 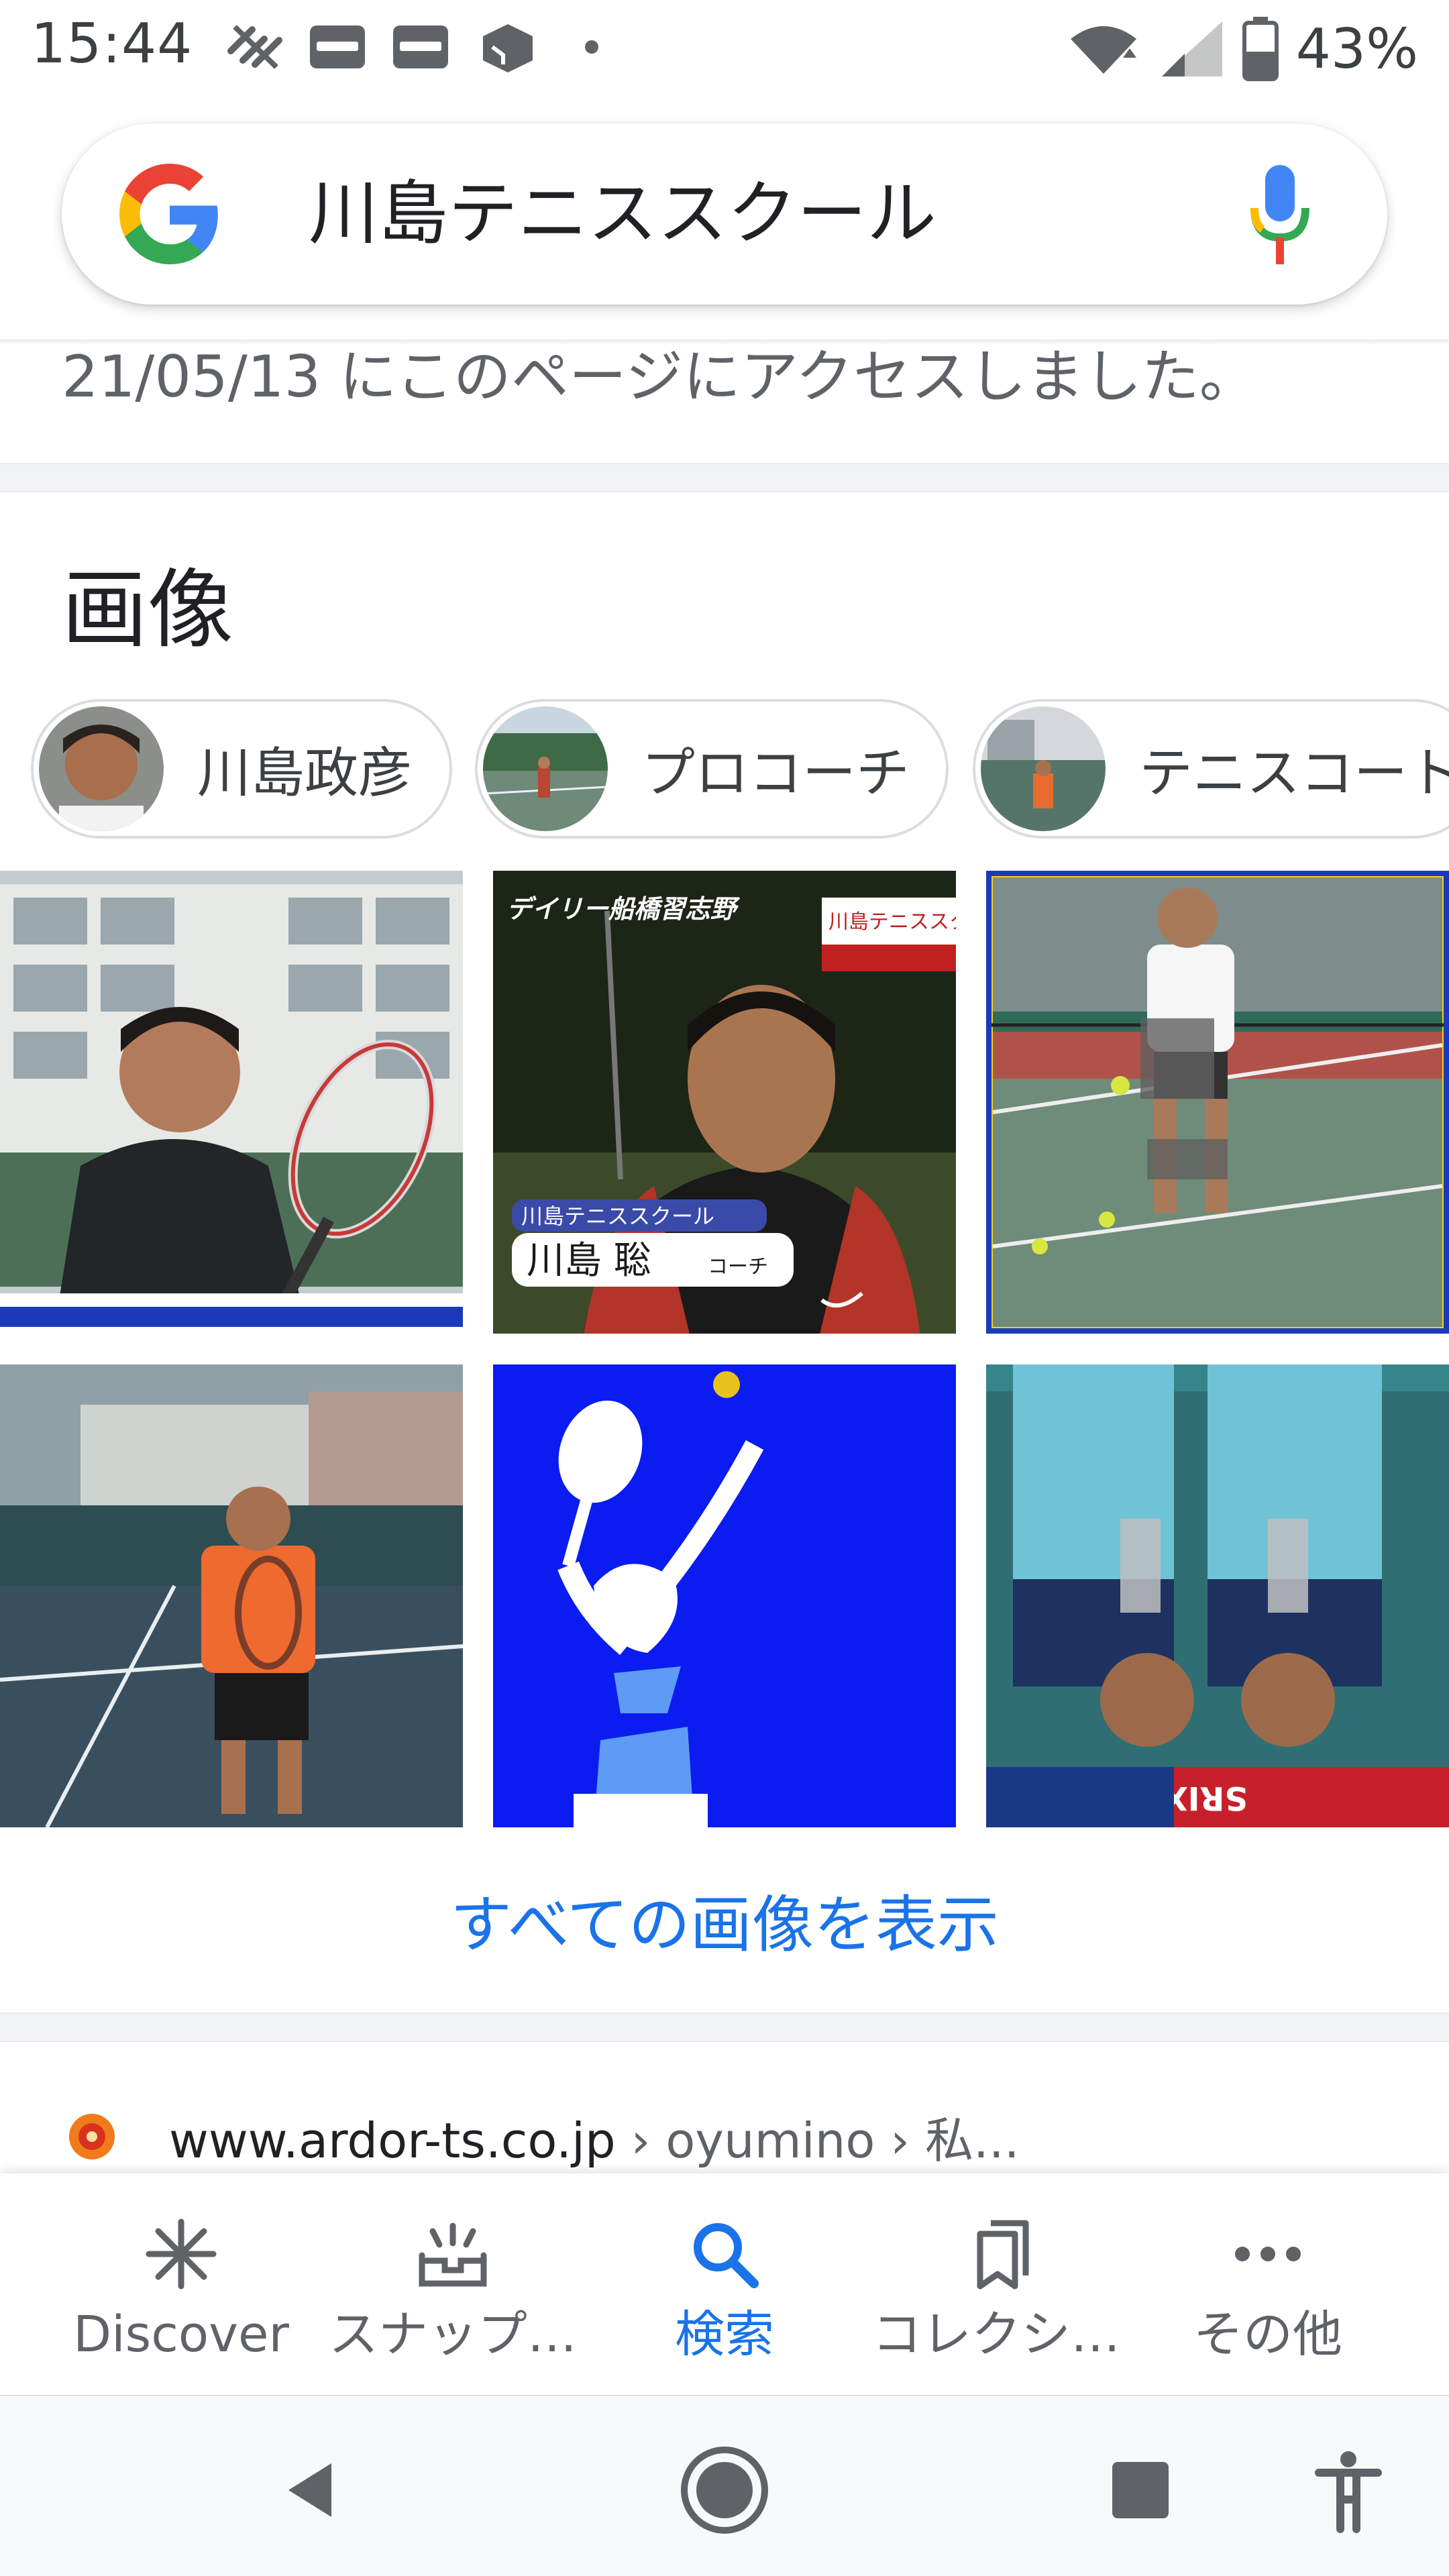 What do you see at coordinates (1217, 1595) in the screenshot?
I see `image-result-6: SRIXON` at bounding box center [1217, 1595].